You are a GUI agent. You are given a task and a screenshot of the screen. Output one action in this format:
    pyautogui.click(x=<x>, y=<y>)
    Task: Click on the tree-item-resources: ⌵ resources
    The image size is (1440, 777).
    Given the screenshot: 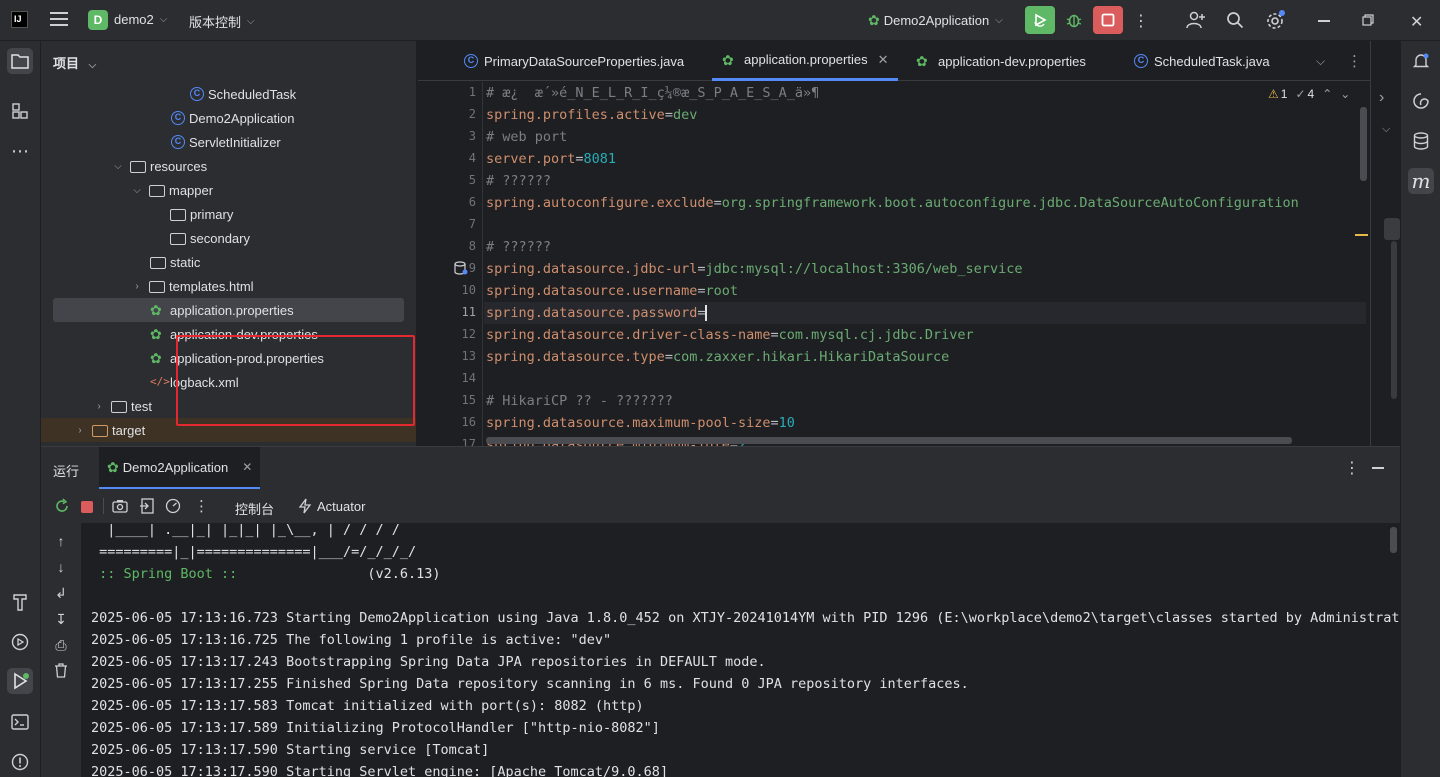 What is the action you would take?
    pyautogui.click(x=228, y=166)
    